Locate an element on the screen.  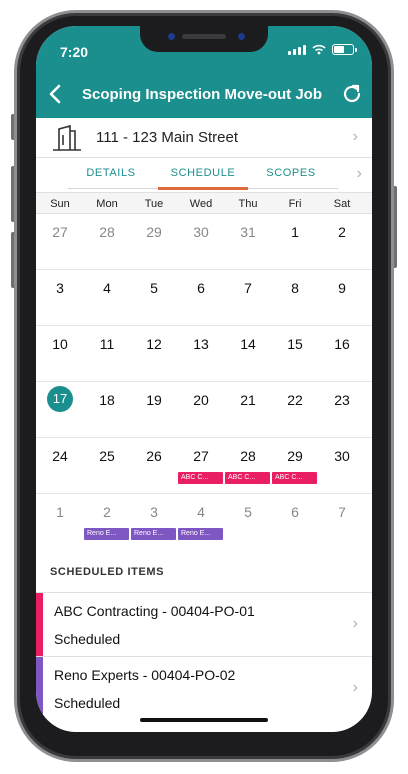
status-time: 7:20 is located at coordinates (74, 52).